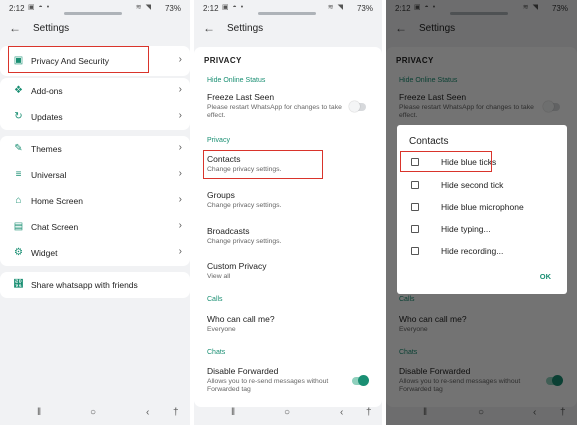 This screenshot has width=577, height=425. I want to click on ok-button: OK, so click(545, 276).